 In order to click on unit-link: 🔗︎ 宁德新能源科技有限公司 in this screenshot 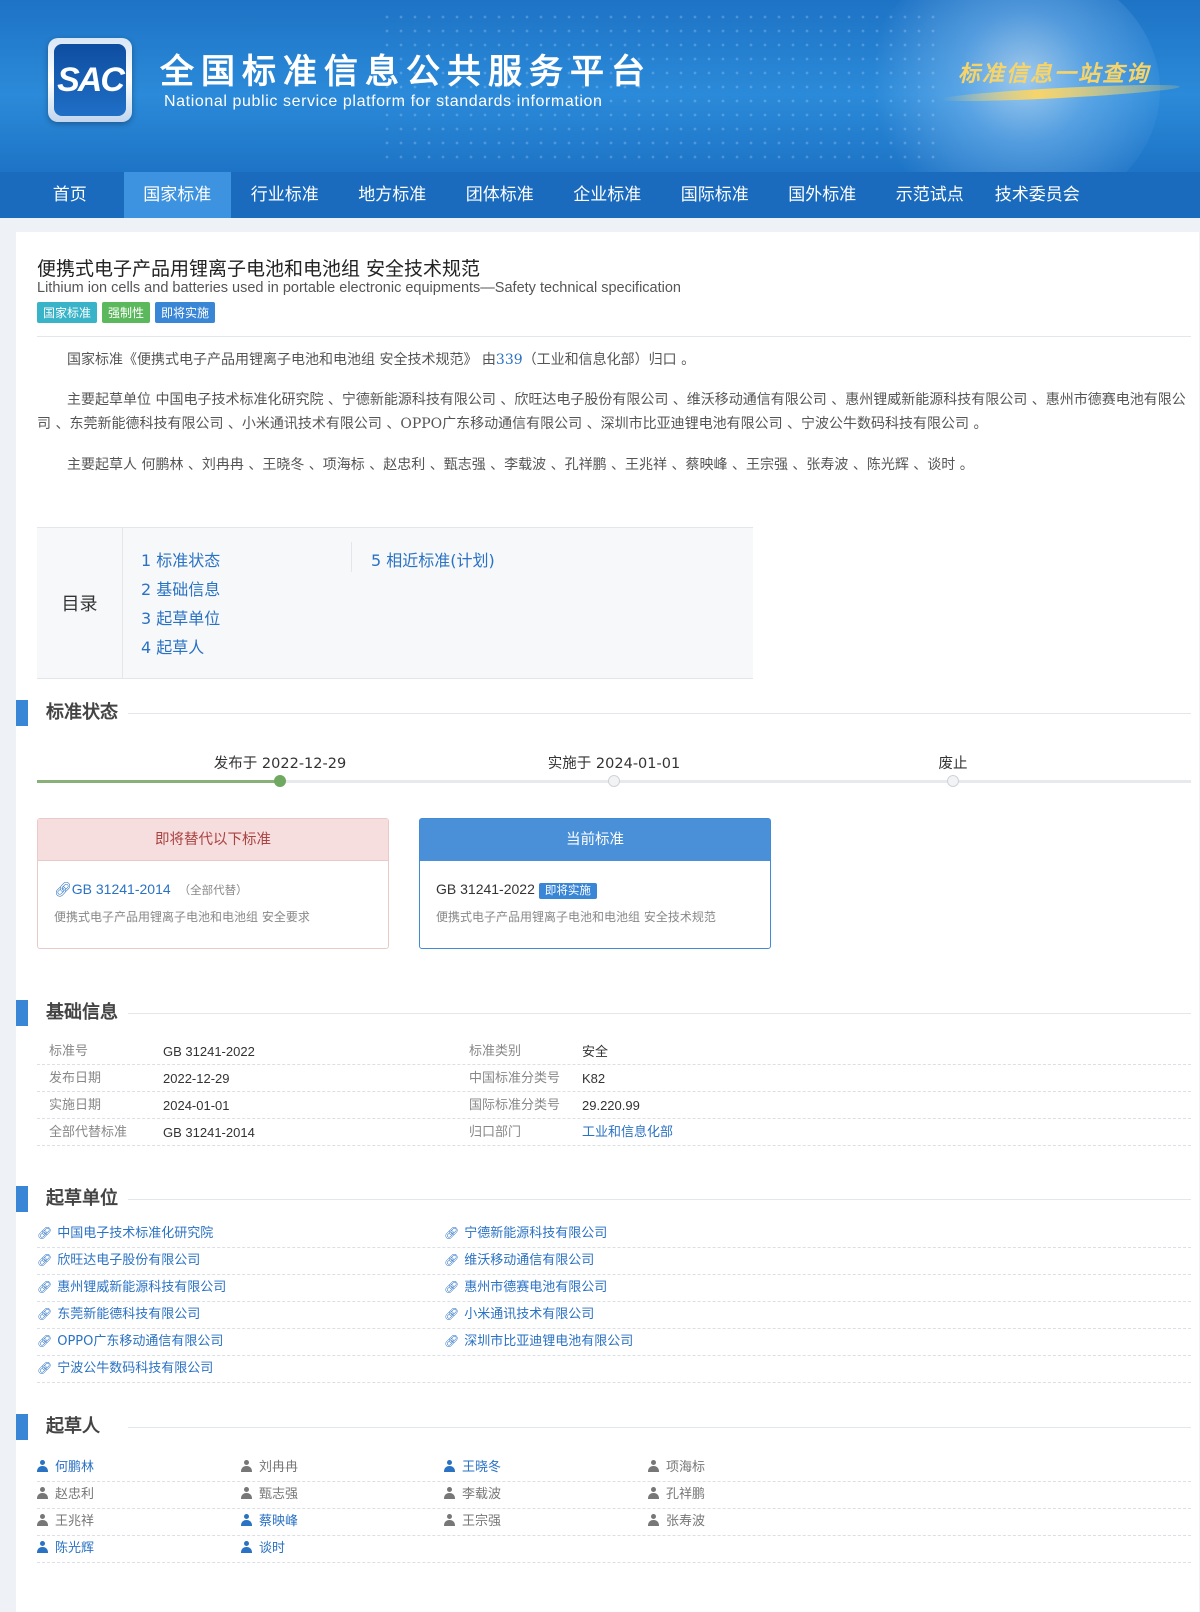, I will do `click(525, 1233)`.